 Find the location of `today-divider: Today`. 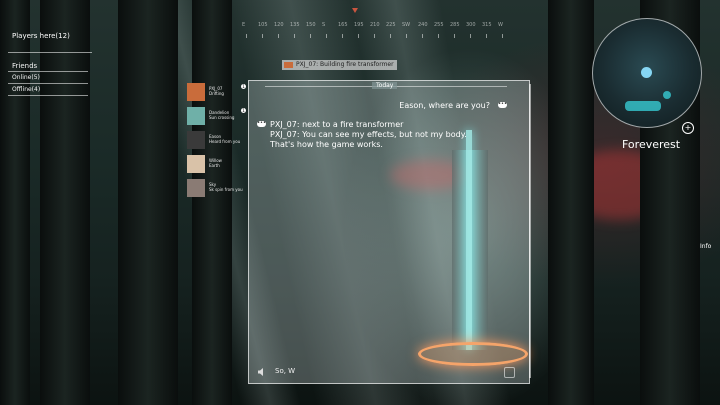

today-divider: Today is located at coordinates (385, 85).